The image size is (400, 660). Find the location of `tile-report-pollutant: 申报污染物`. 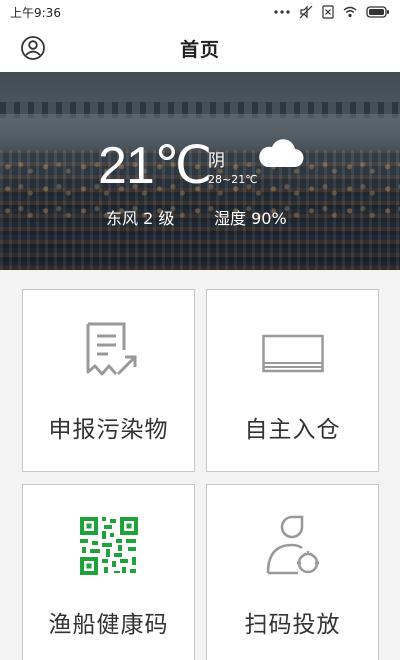

tile-report-pollutant: 申报污染物 is located at coordinates (108, 380).